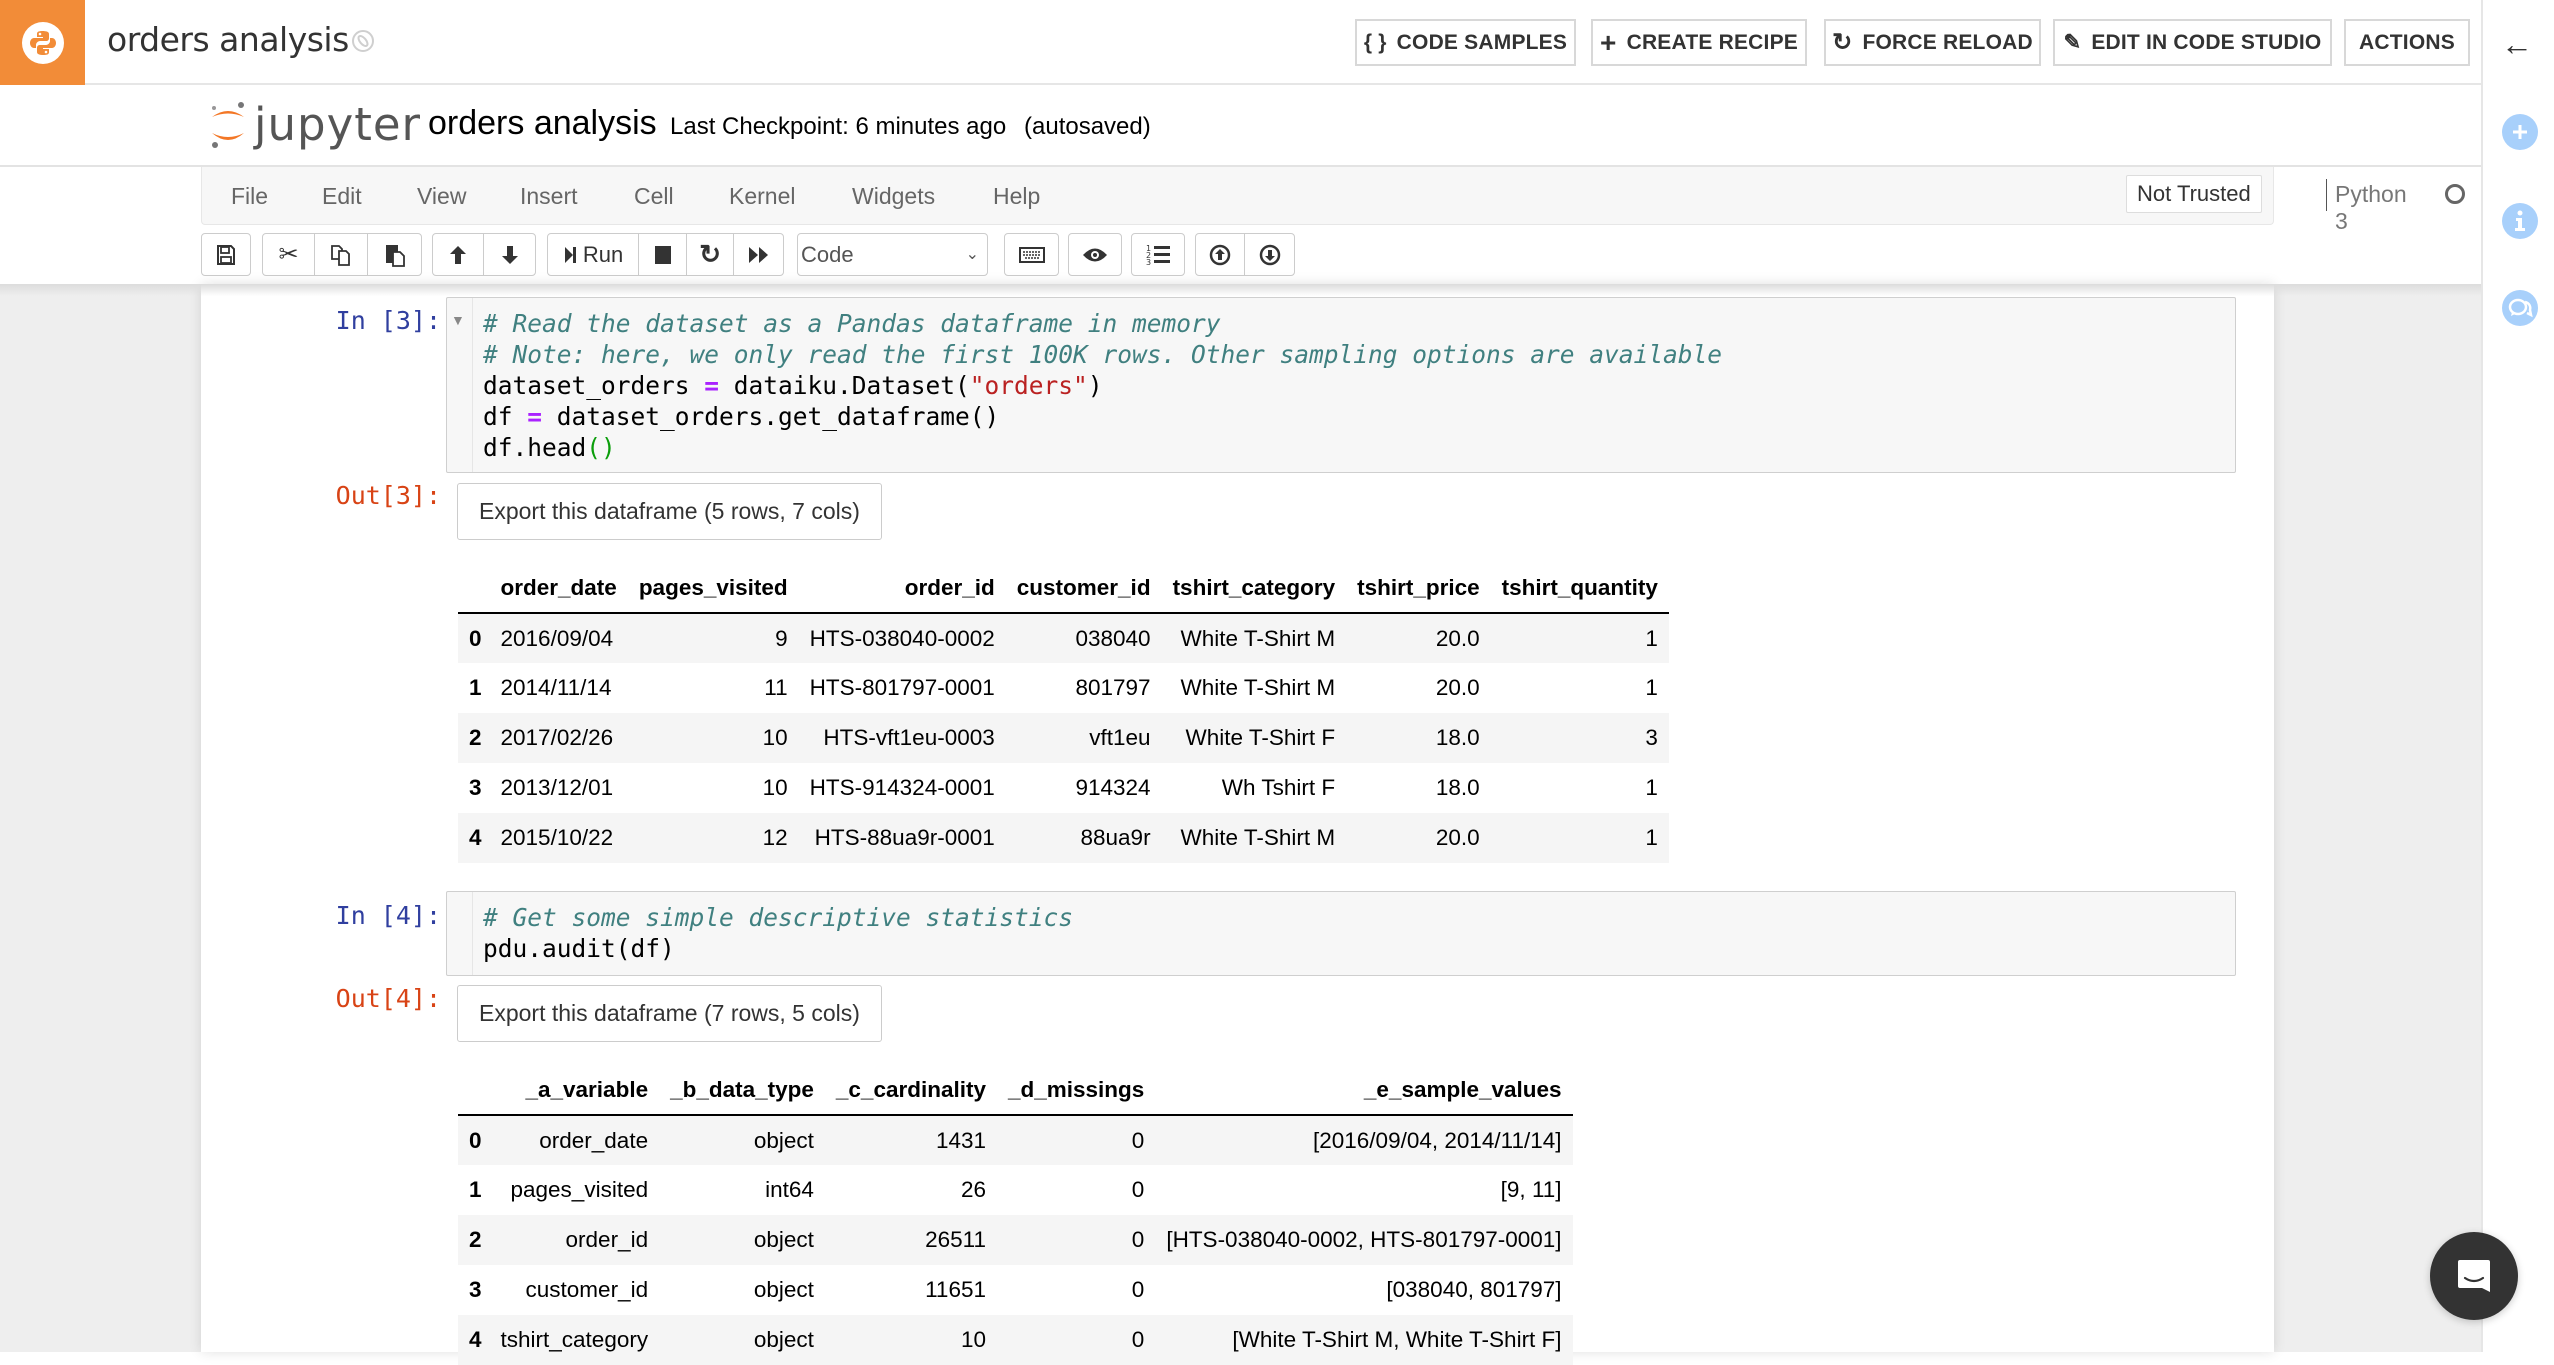 The image size is (2554, 1365). Describe the element at coordinates (1158, 254) in the screenshot. I see `numbered-list-icon: 123` at that location.